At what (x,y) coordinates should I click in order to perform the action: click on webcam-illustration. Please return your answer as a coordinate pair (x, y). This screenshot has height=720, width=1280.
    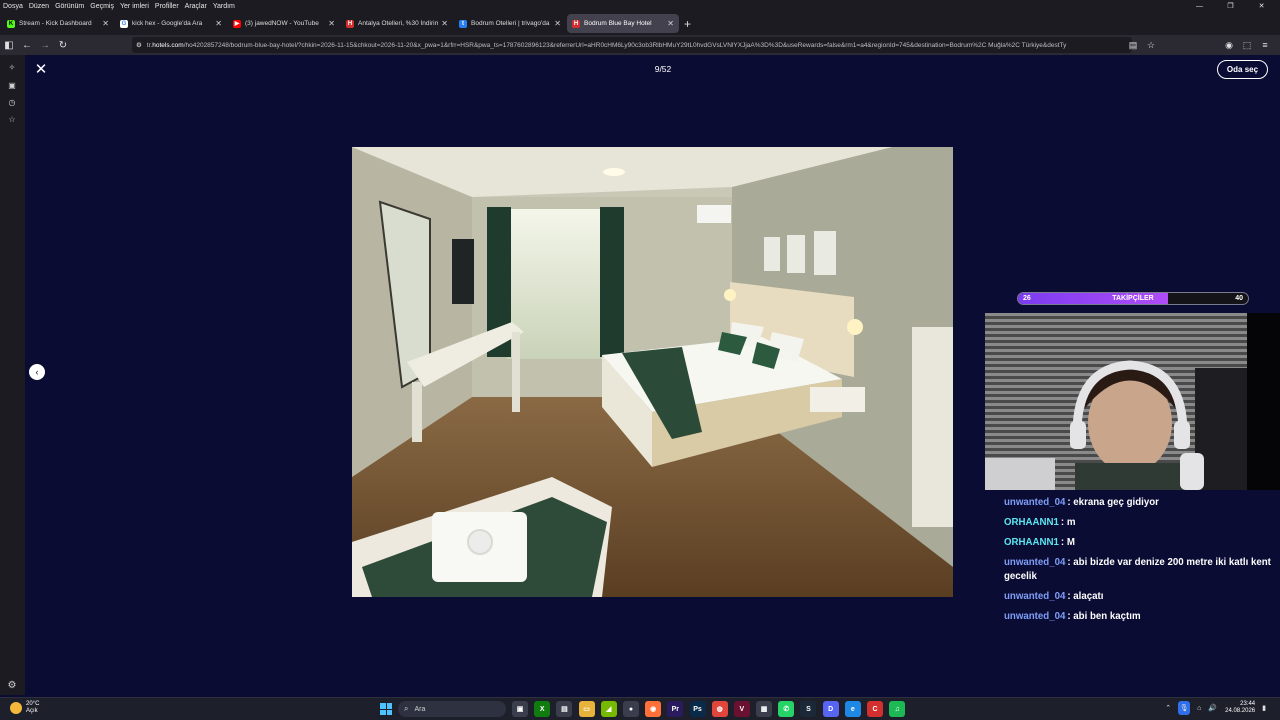
    Looking at the image, I should click on (1132, 401).